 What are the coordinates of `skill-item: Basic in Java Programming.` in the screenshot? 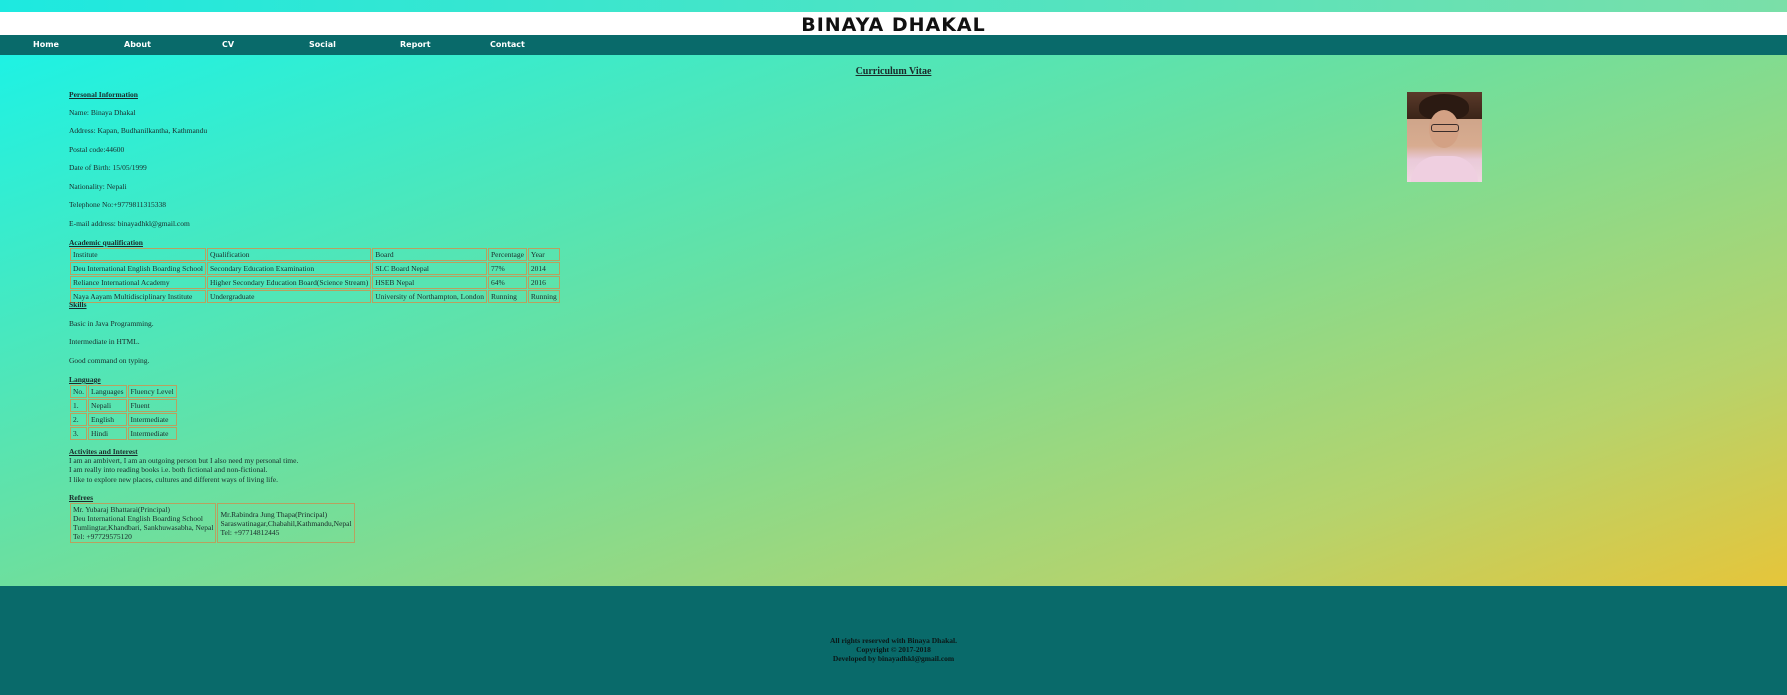 It's located at (111, 323).